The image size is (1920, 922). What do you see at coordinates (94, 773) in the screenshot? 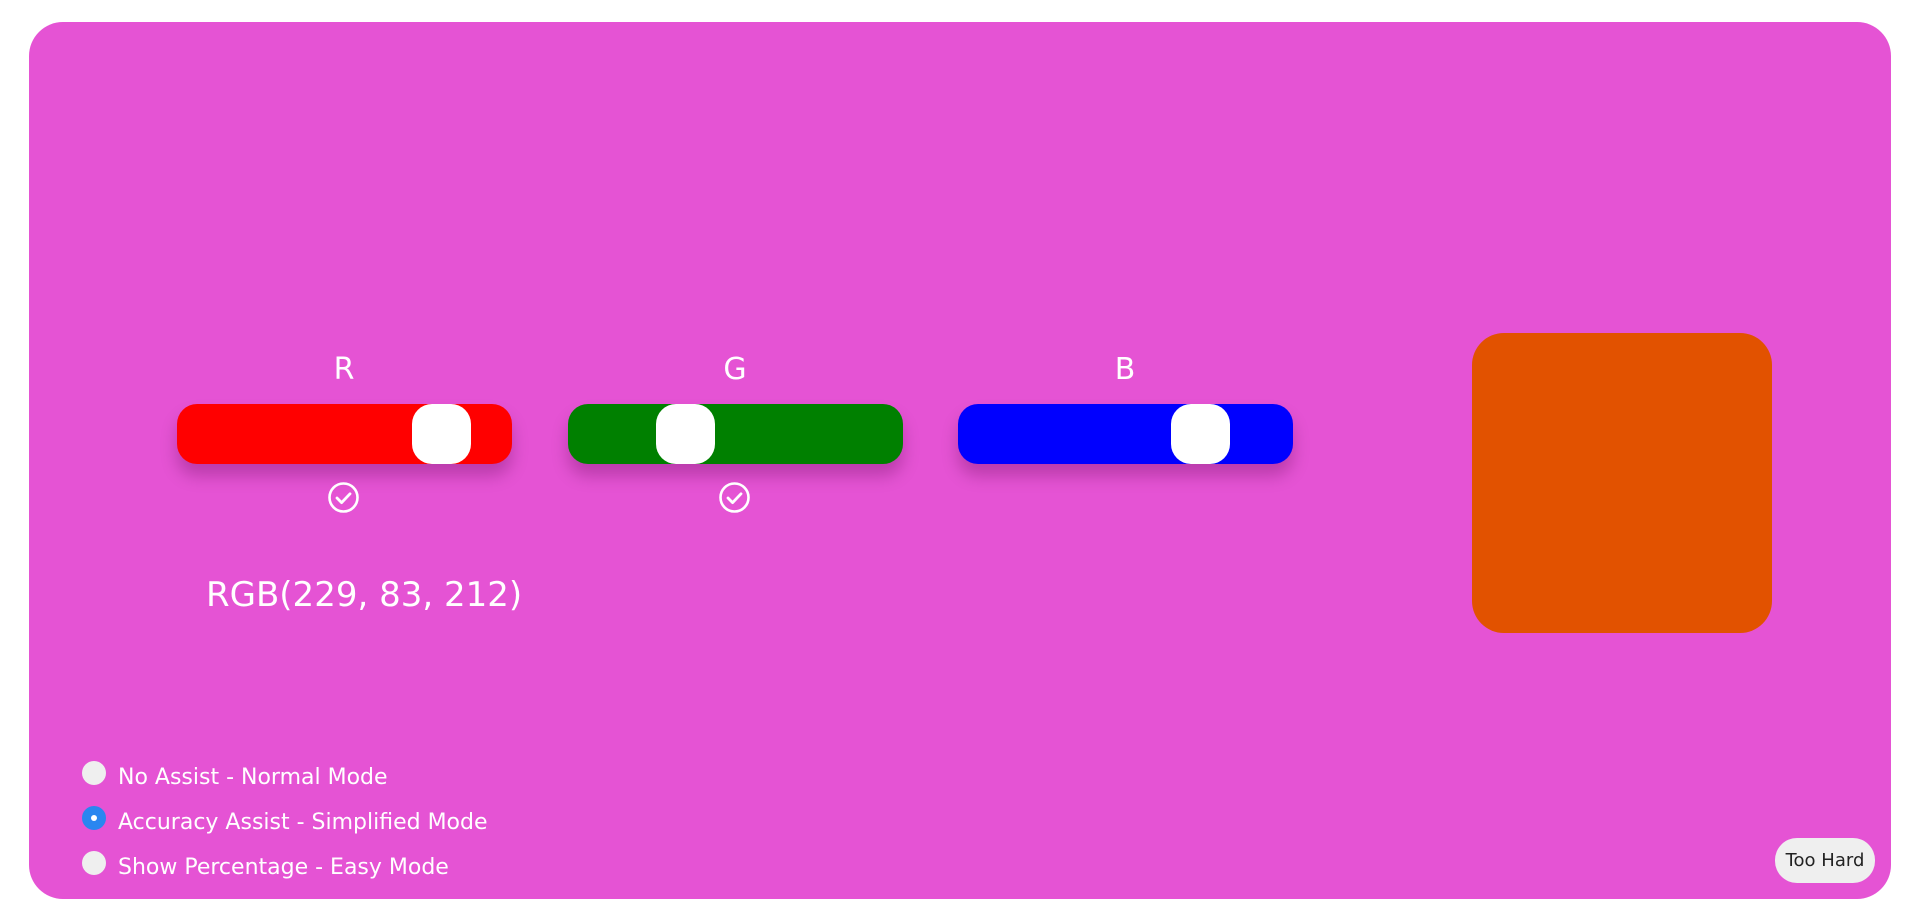
I see `radio-normal-mode` at bounding box center [94, 773].